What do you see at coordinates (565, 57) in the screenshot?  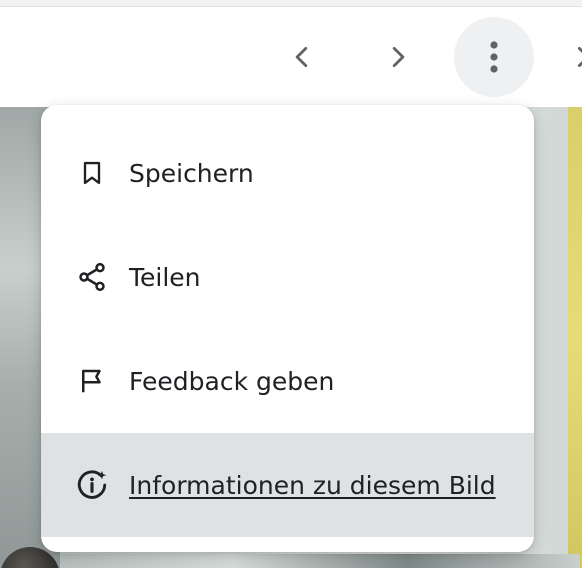 I see `close-button` at bounding box center [565, 57].